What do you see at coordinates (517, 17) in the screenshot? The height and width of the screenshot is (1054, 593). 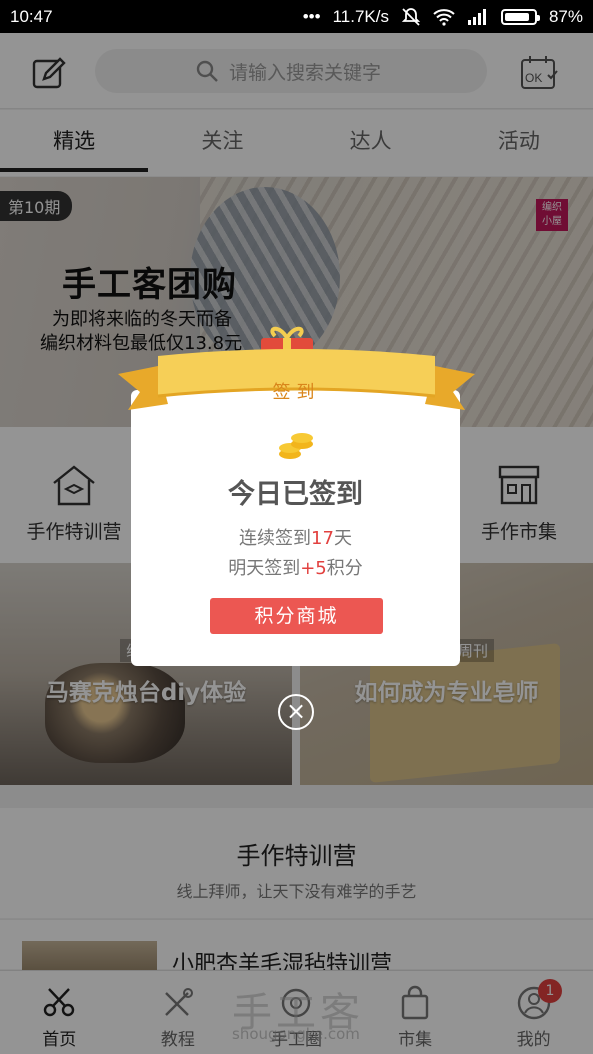 I see `battery-fill` at bounding box center [517, 17].